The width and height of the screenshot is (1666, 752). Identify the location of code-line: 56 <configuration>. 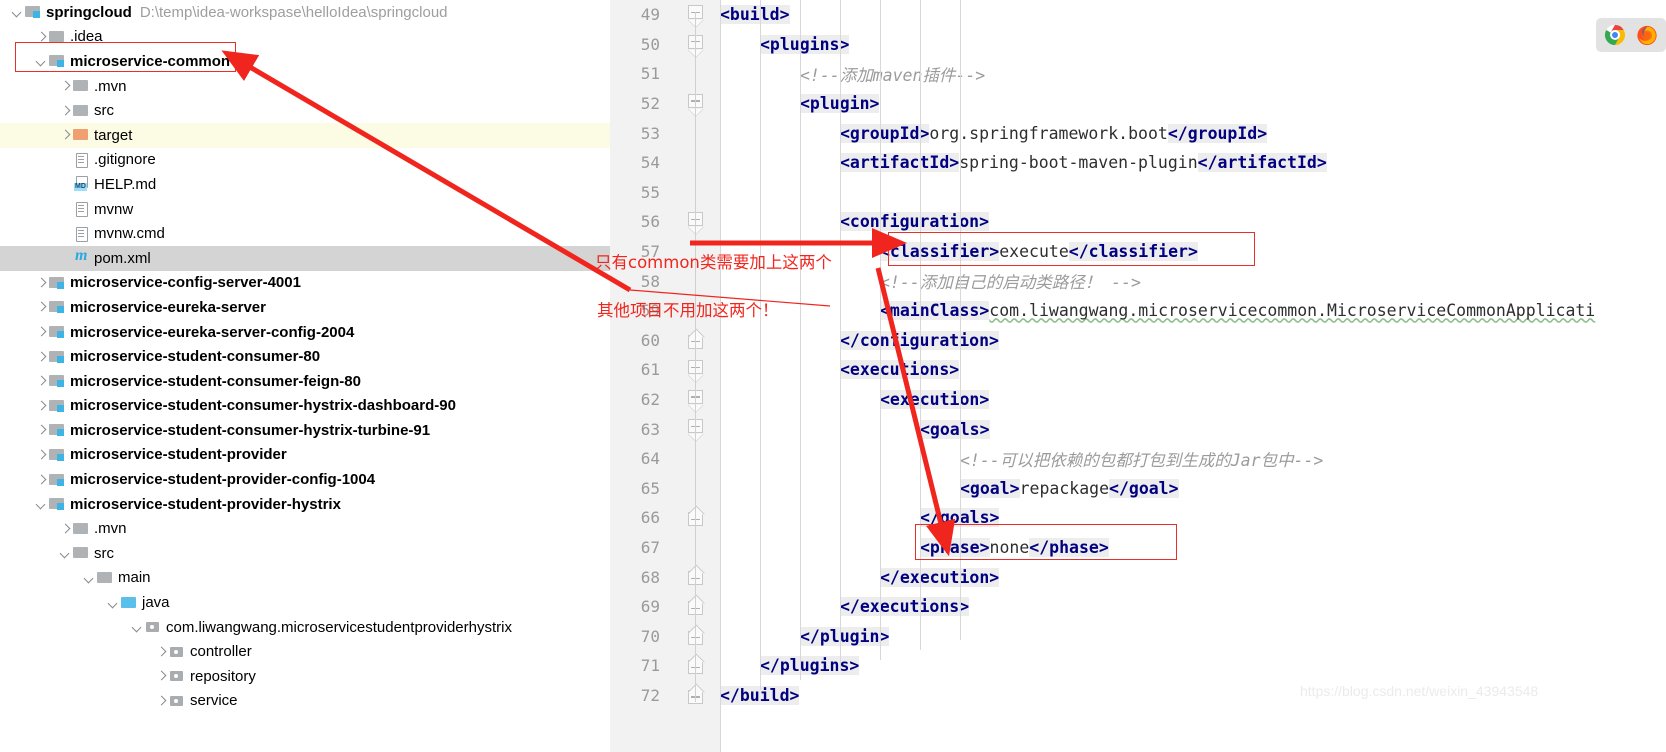
(1138, 222).